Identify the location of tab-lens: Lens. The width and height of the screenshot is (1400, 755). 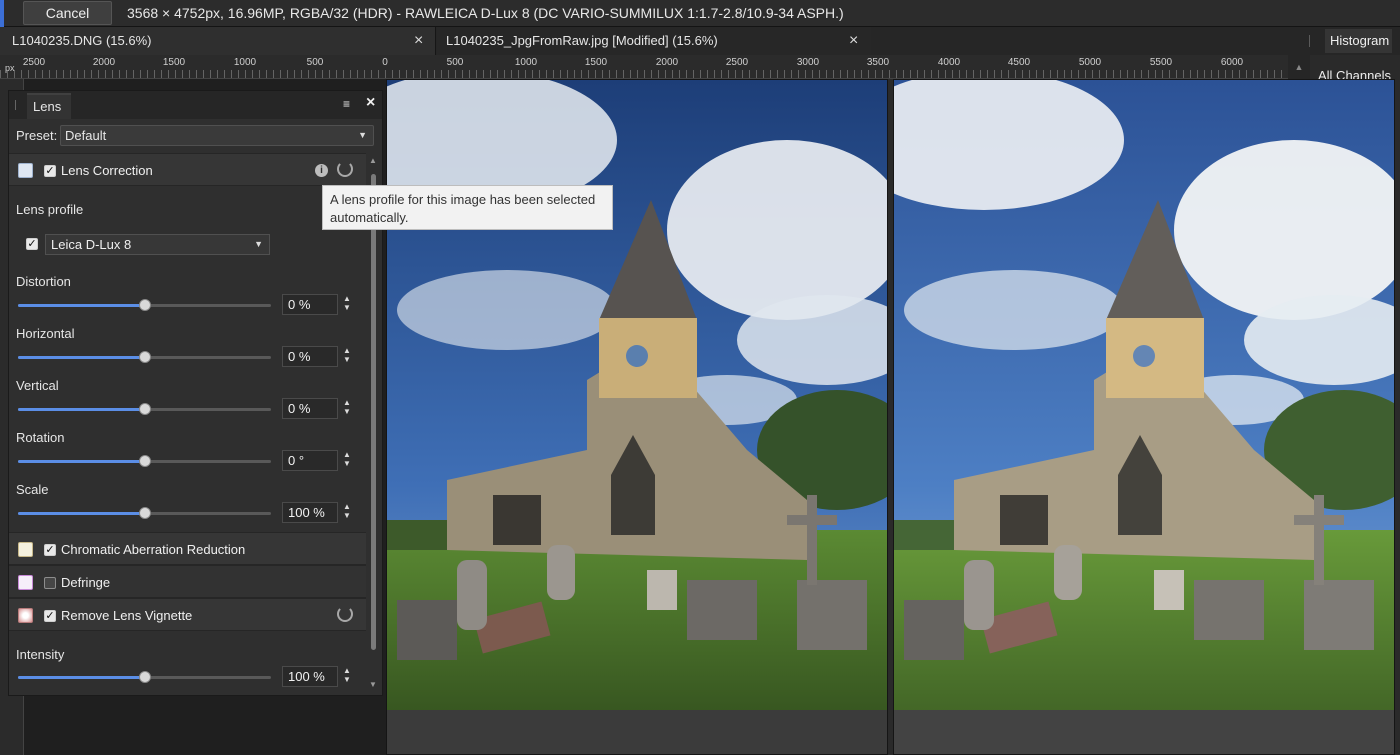
(49, 106).